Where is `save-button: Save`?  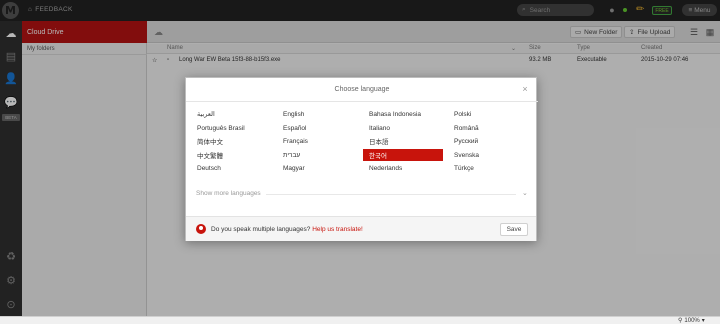
save-button: Save is located at coordinates (514, 229).